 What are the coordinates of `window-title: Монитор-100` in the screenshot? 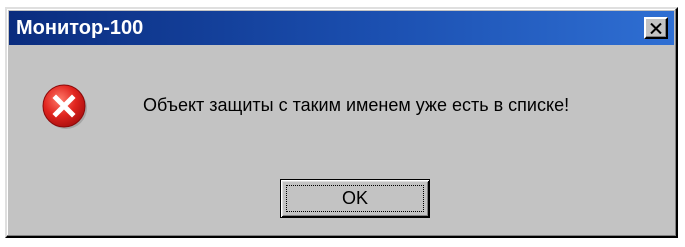 It's located at (80, 27).